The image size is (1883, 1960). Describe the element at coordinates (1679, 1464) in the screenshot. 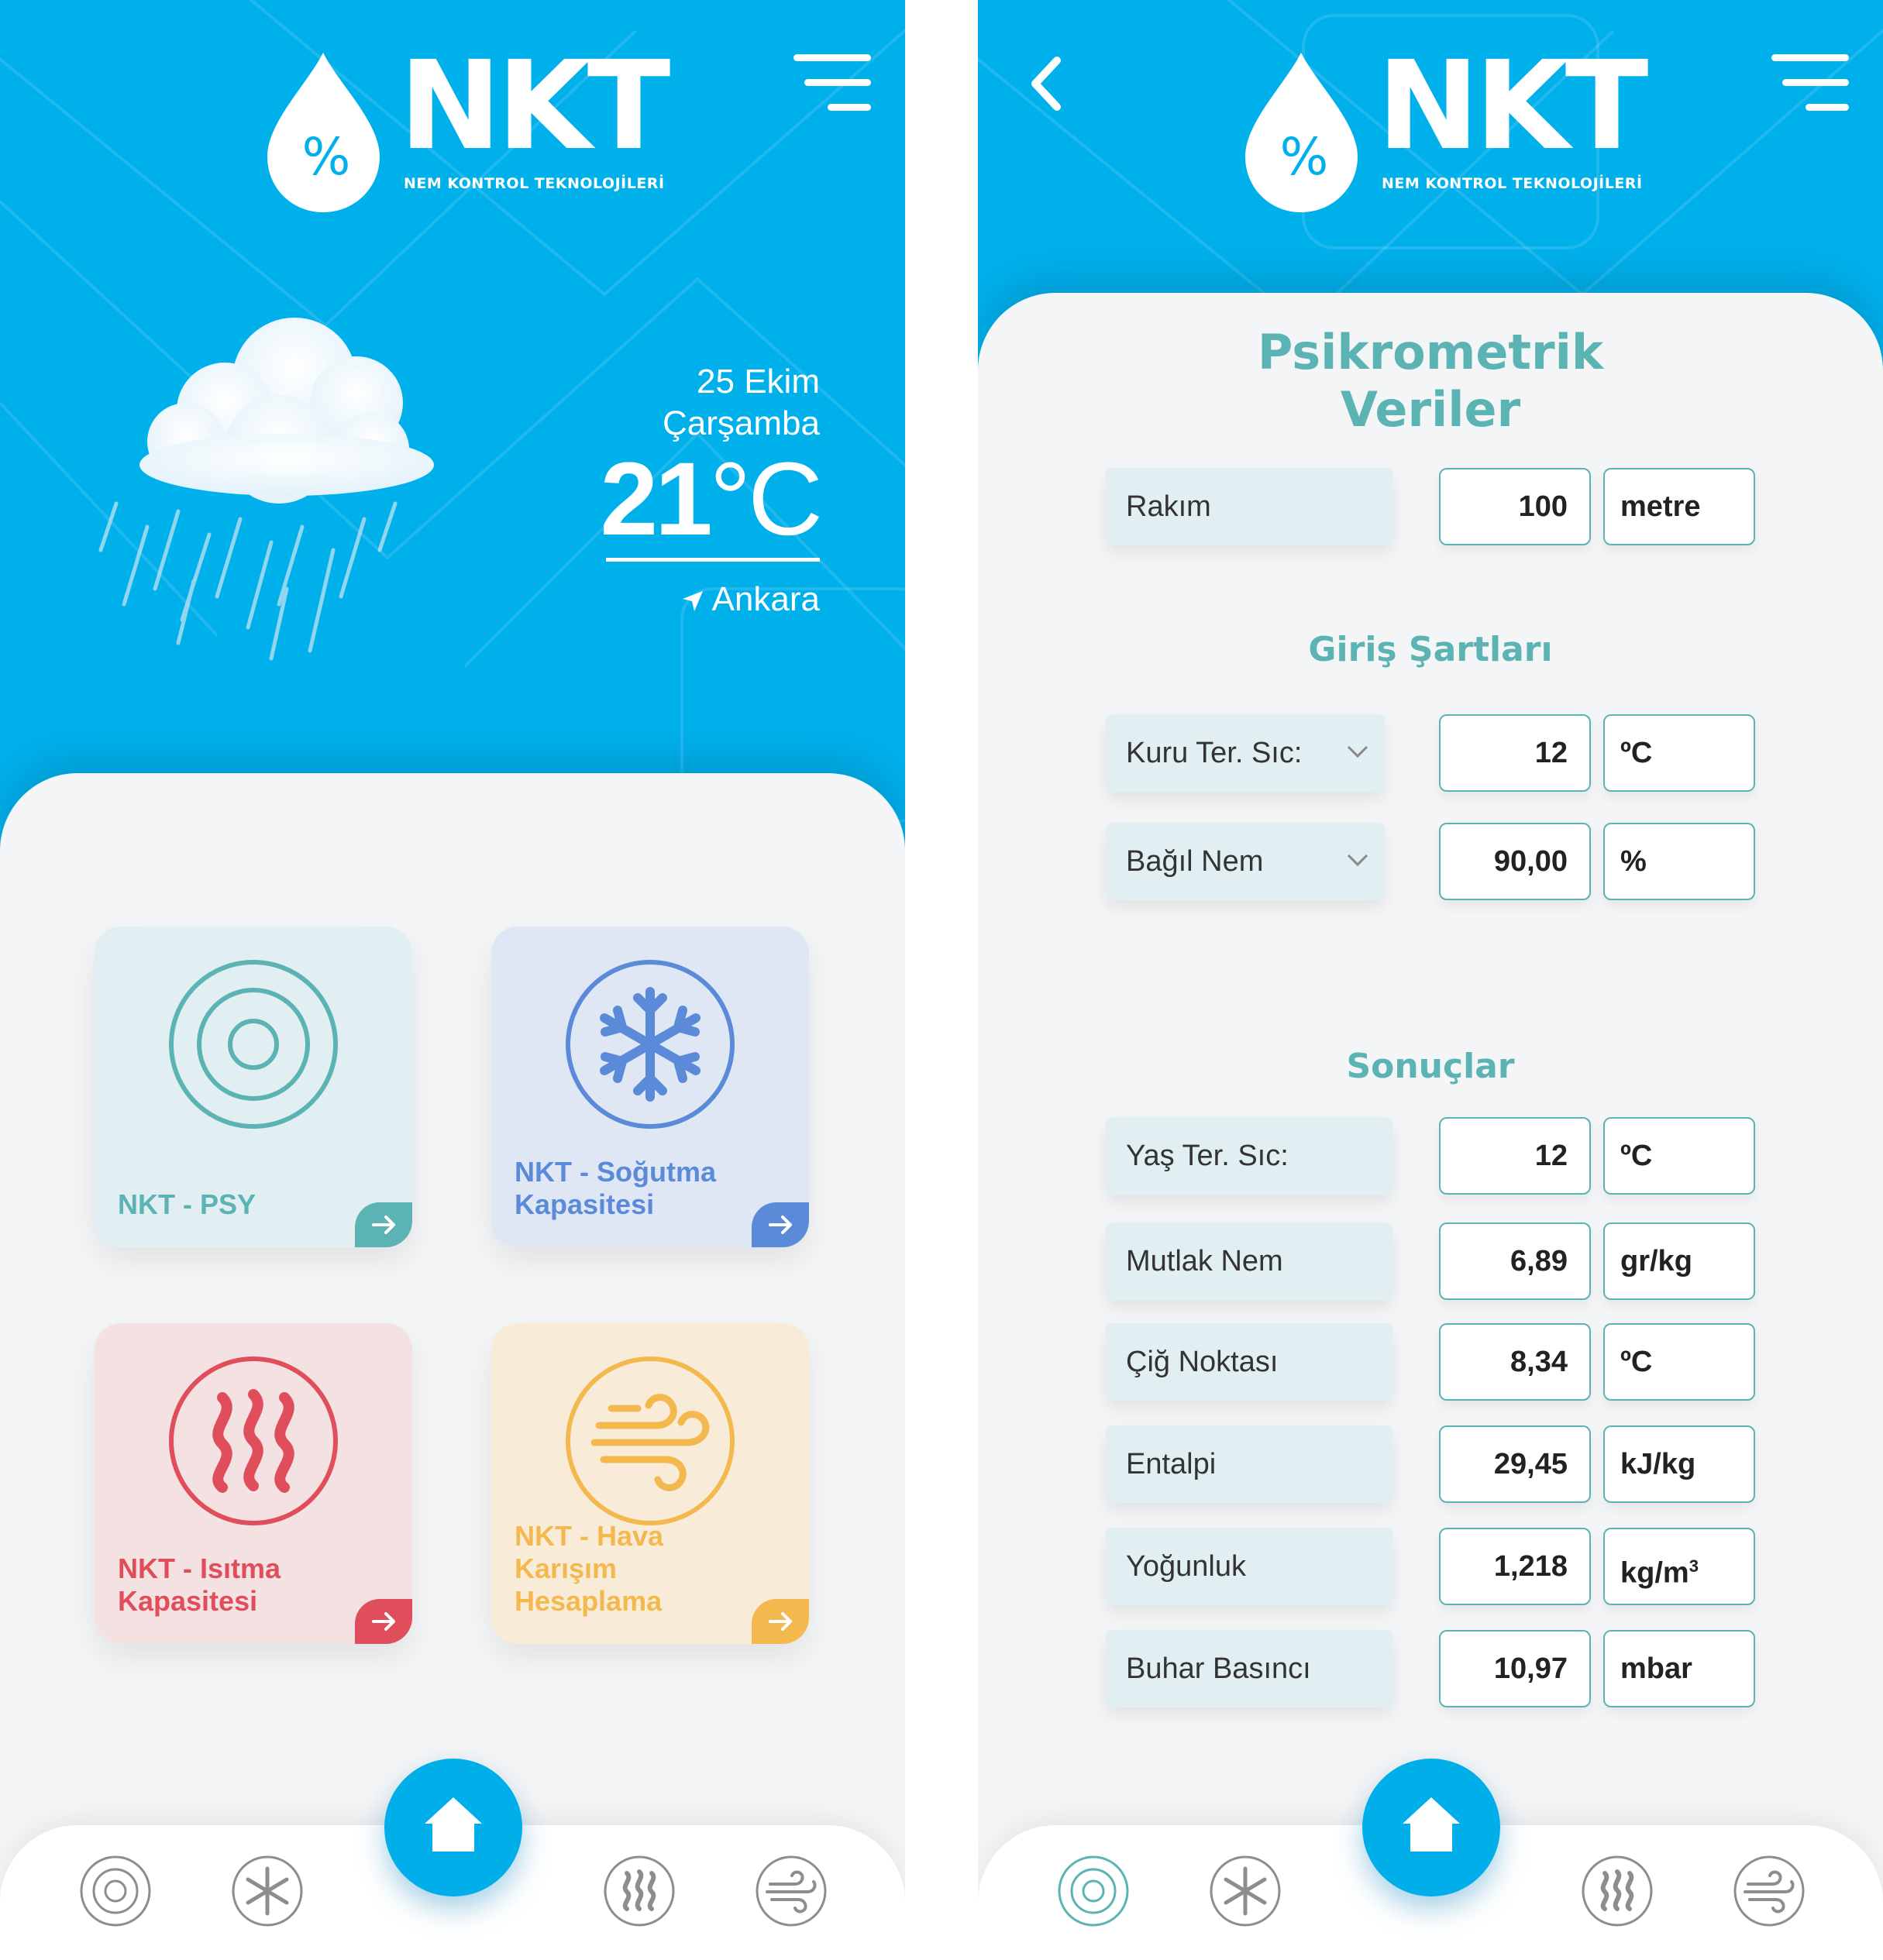

I see `result-unit: kJ/kg` at that location.